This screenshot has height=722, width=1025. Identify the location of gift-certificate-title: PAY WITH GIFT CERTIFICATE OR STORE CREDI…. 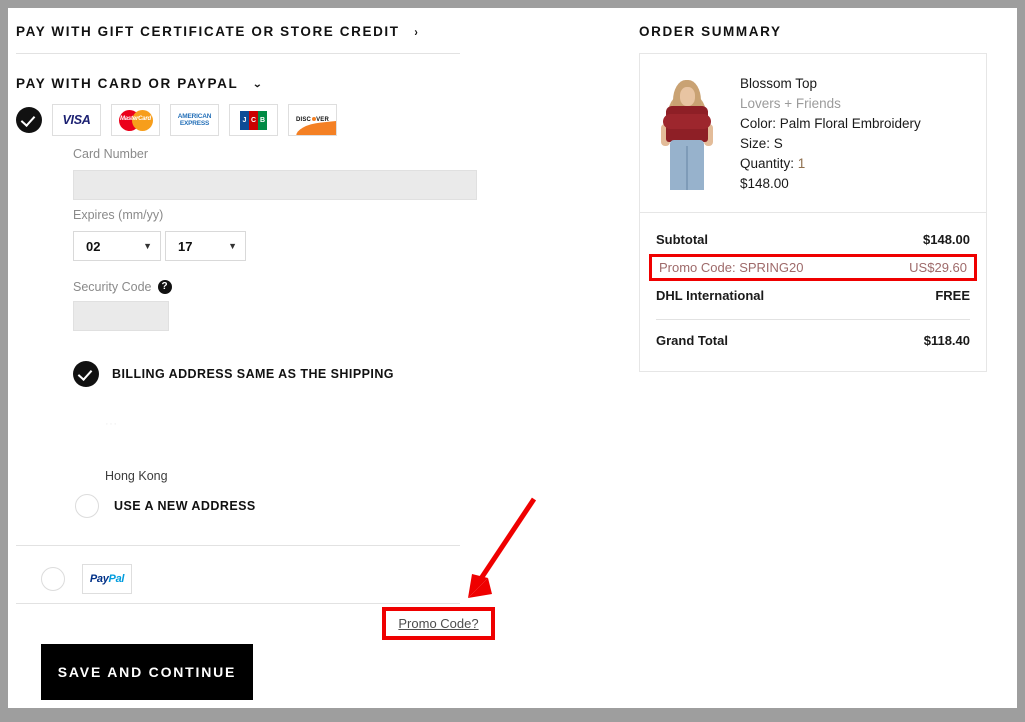
(208, 31).